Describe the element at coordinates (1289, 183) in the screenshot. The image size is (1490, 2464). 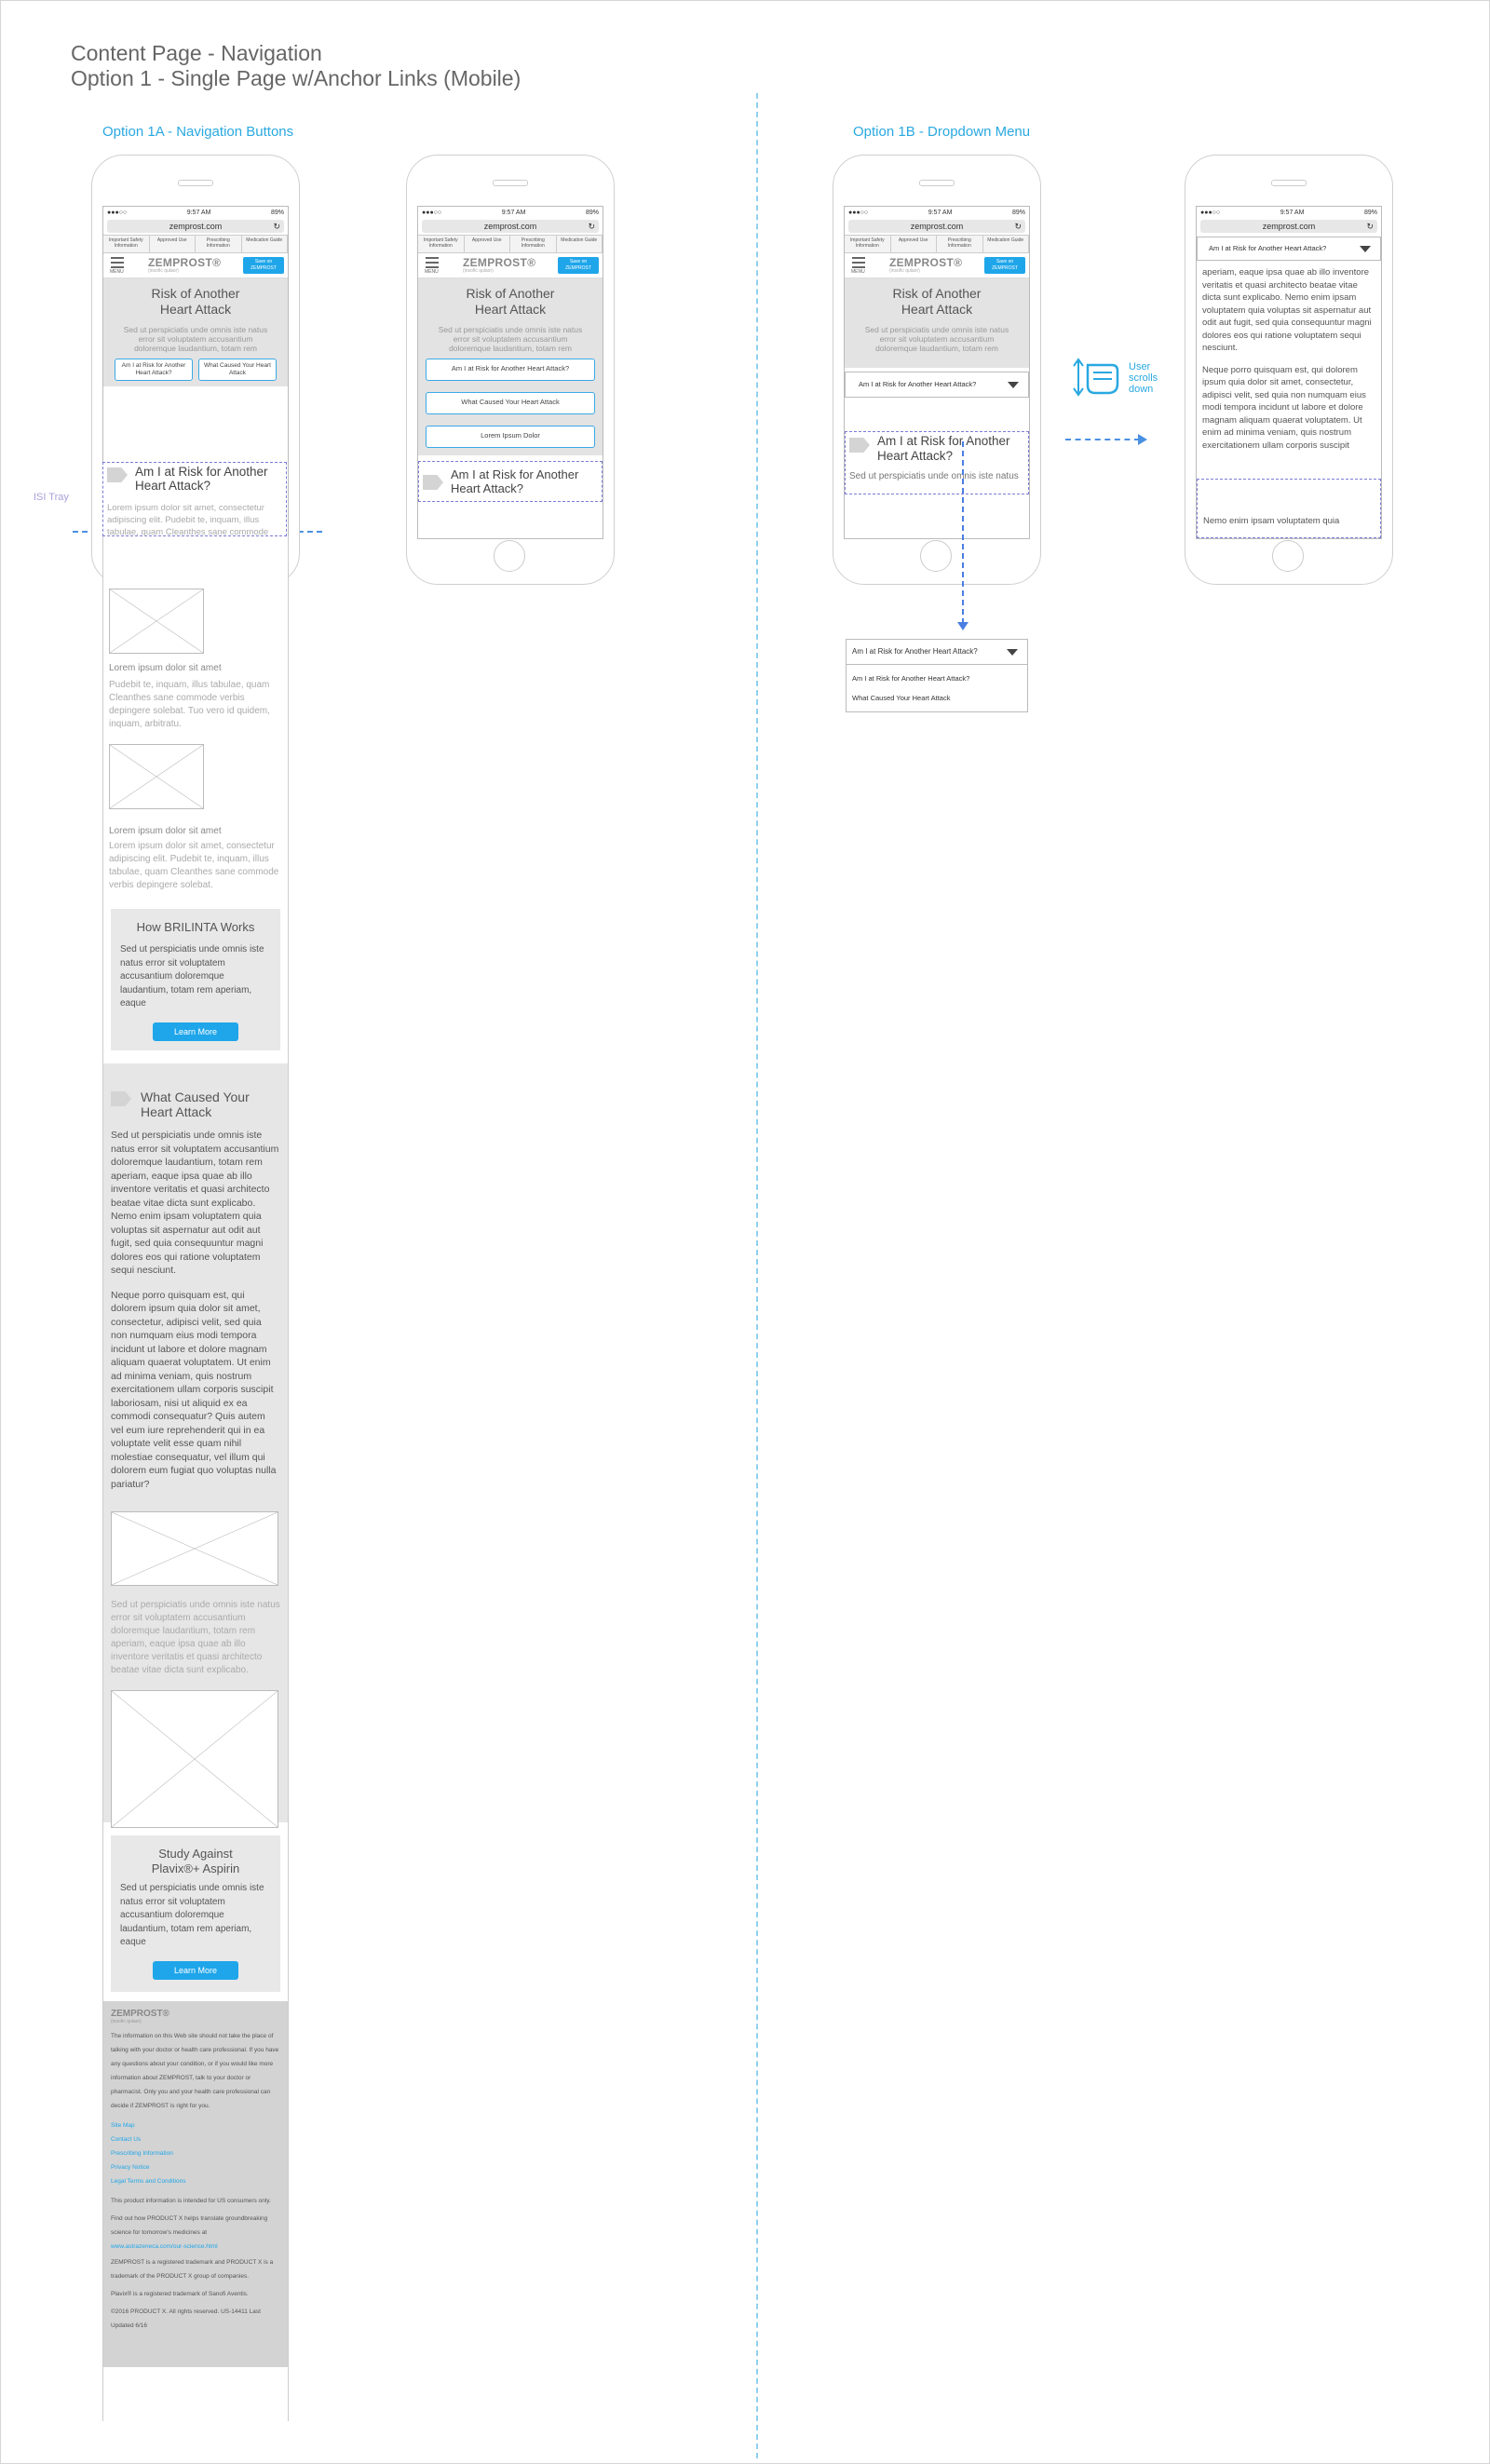
I see `phone-speaker` at that location.